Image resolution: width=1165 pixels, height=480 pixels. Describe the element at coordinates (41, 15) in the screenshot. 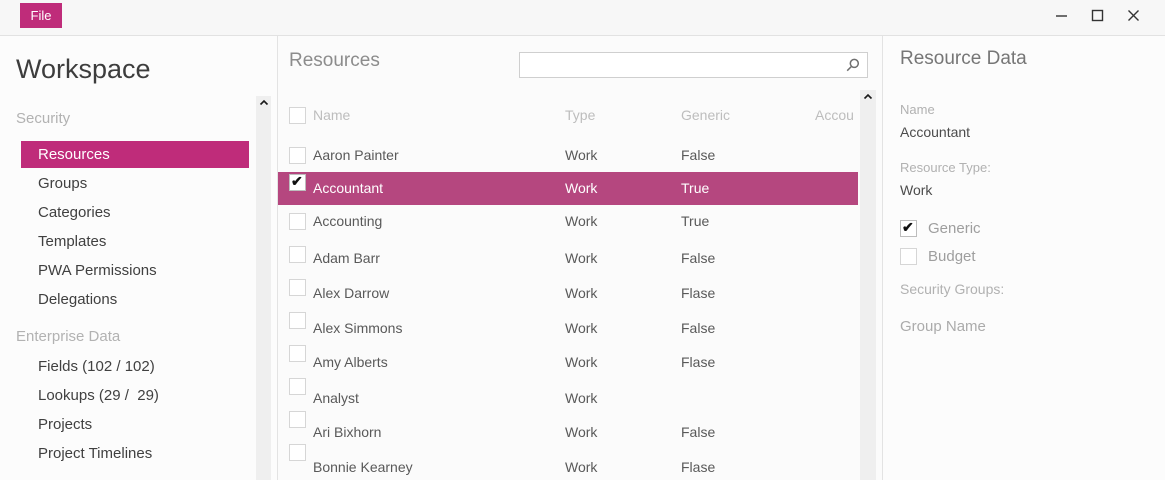

I see `file-menu-button: File` at that location.